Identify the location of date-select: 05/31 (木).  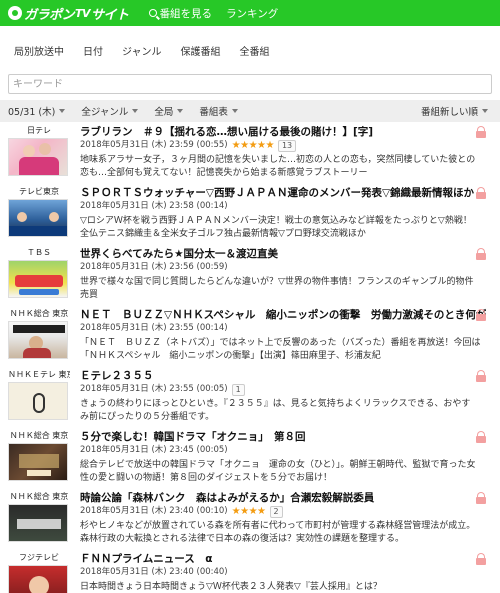
(37, 111).